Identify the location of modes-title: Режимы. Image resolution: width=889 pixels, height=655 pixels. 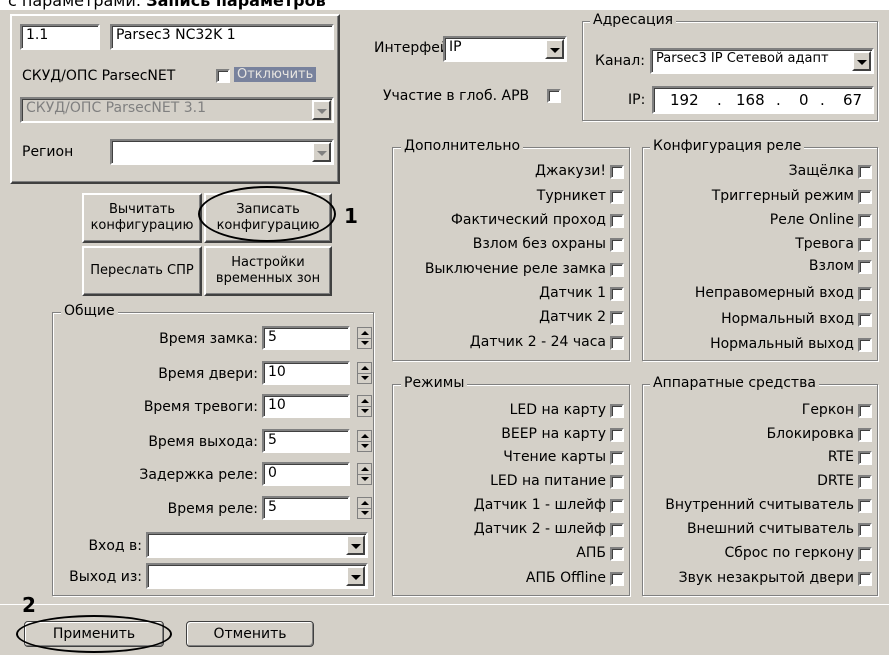
(434, 383).